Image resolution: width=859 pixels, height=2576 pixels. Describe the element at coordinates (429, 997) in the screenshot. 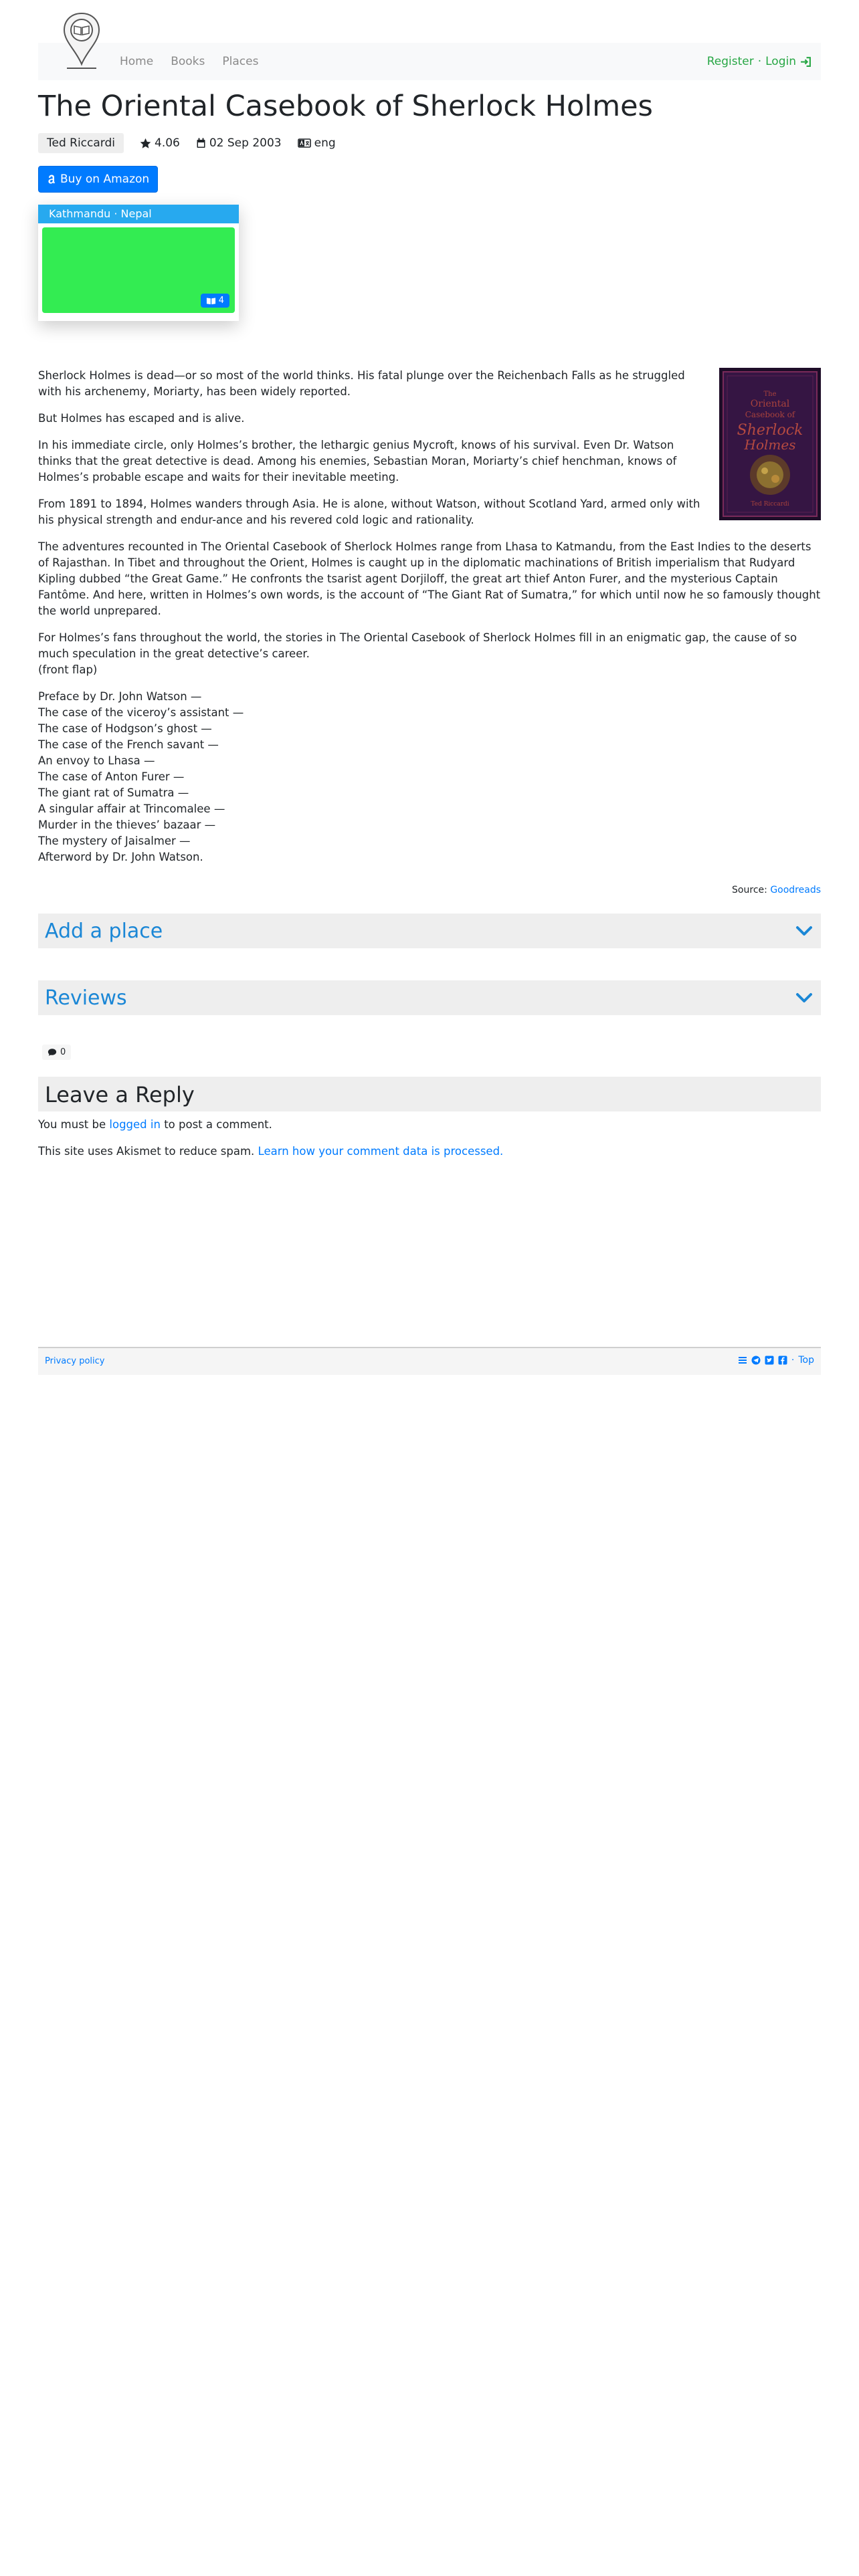

I see `reviews-accordion: Reviews` at that location.